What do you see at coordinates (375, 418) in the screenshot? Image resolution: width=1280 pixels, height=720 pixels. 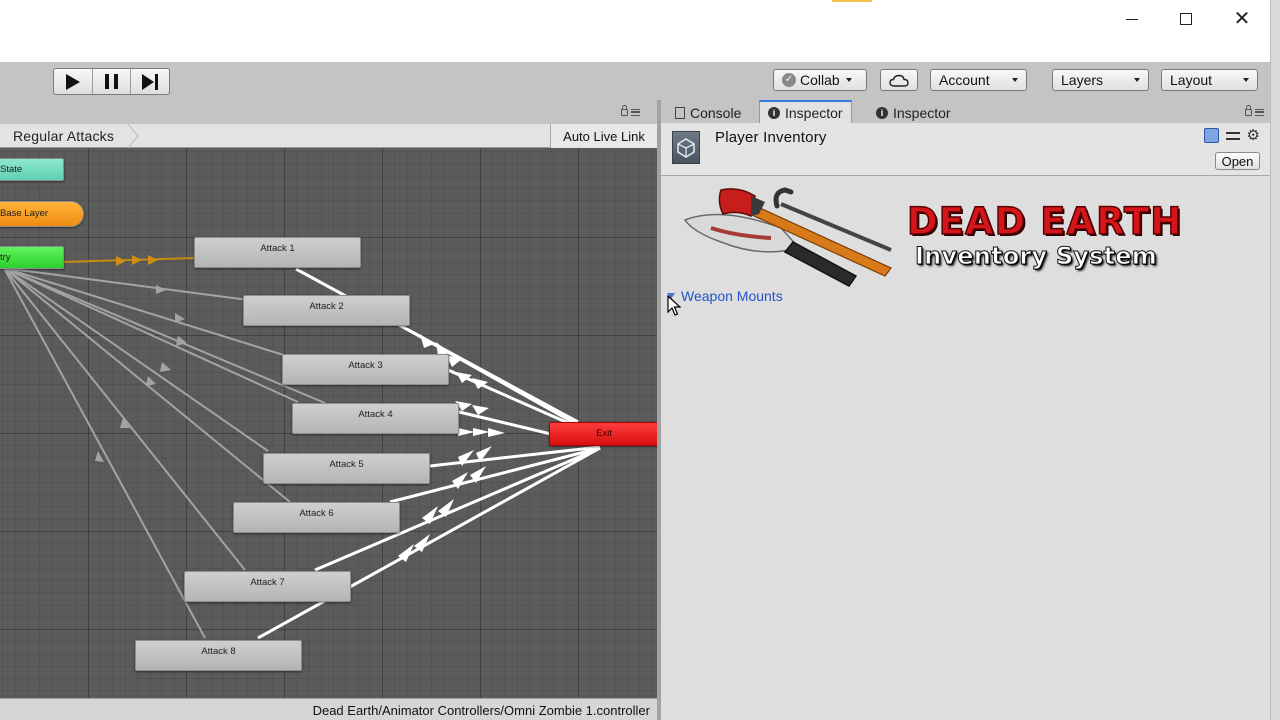 I see `attack-4-node: Attack 4` at bounding box center [375, 418].